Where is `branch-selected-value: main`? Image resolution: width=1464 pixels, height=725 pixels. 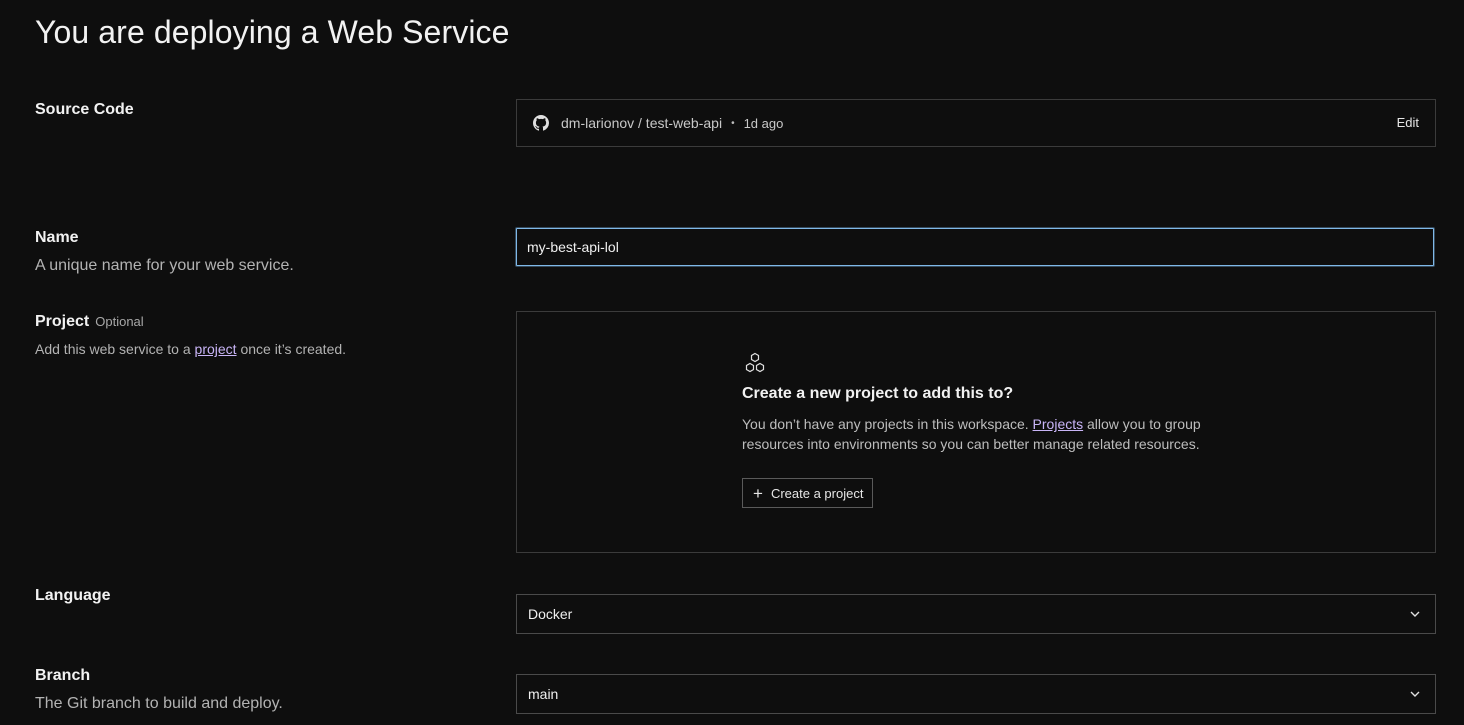 branch-selected-value: main is located at coordinates (543, 694).